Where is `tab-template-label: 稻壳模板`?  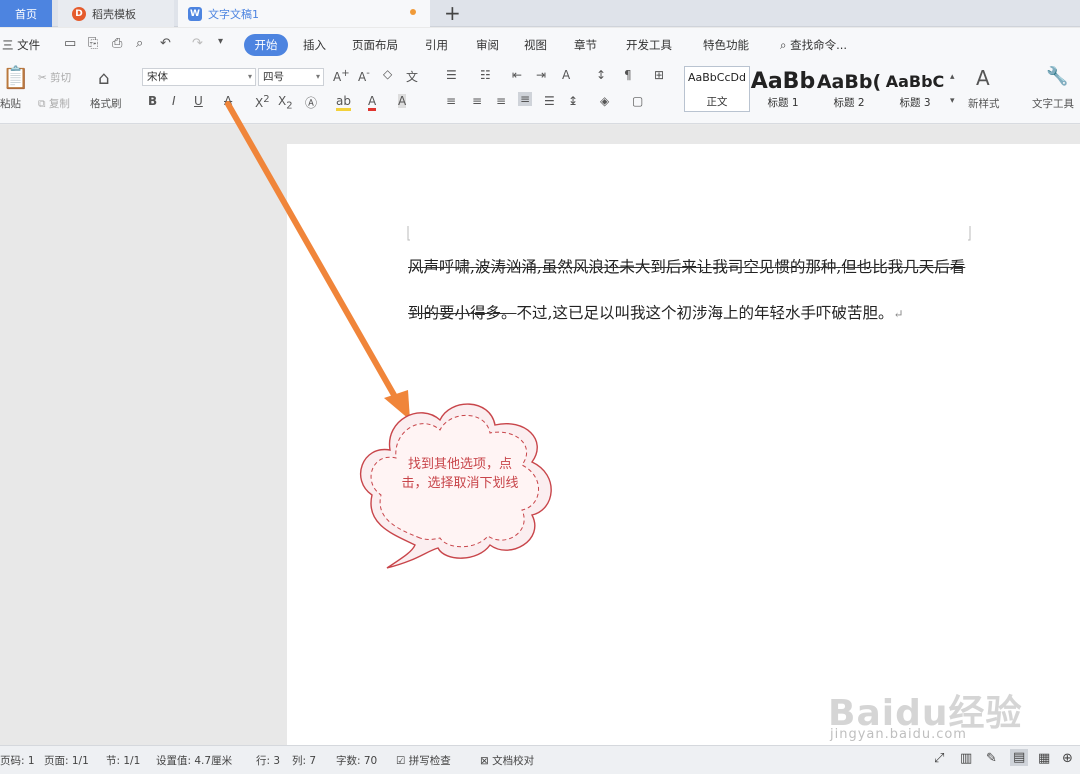 tab-template-label: 稻壳模板 is located at coordinates (114, 14).